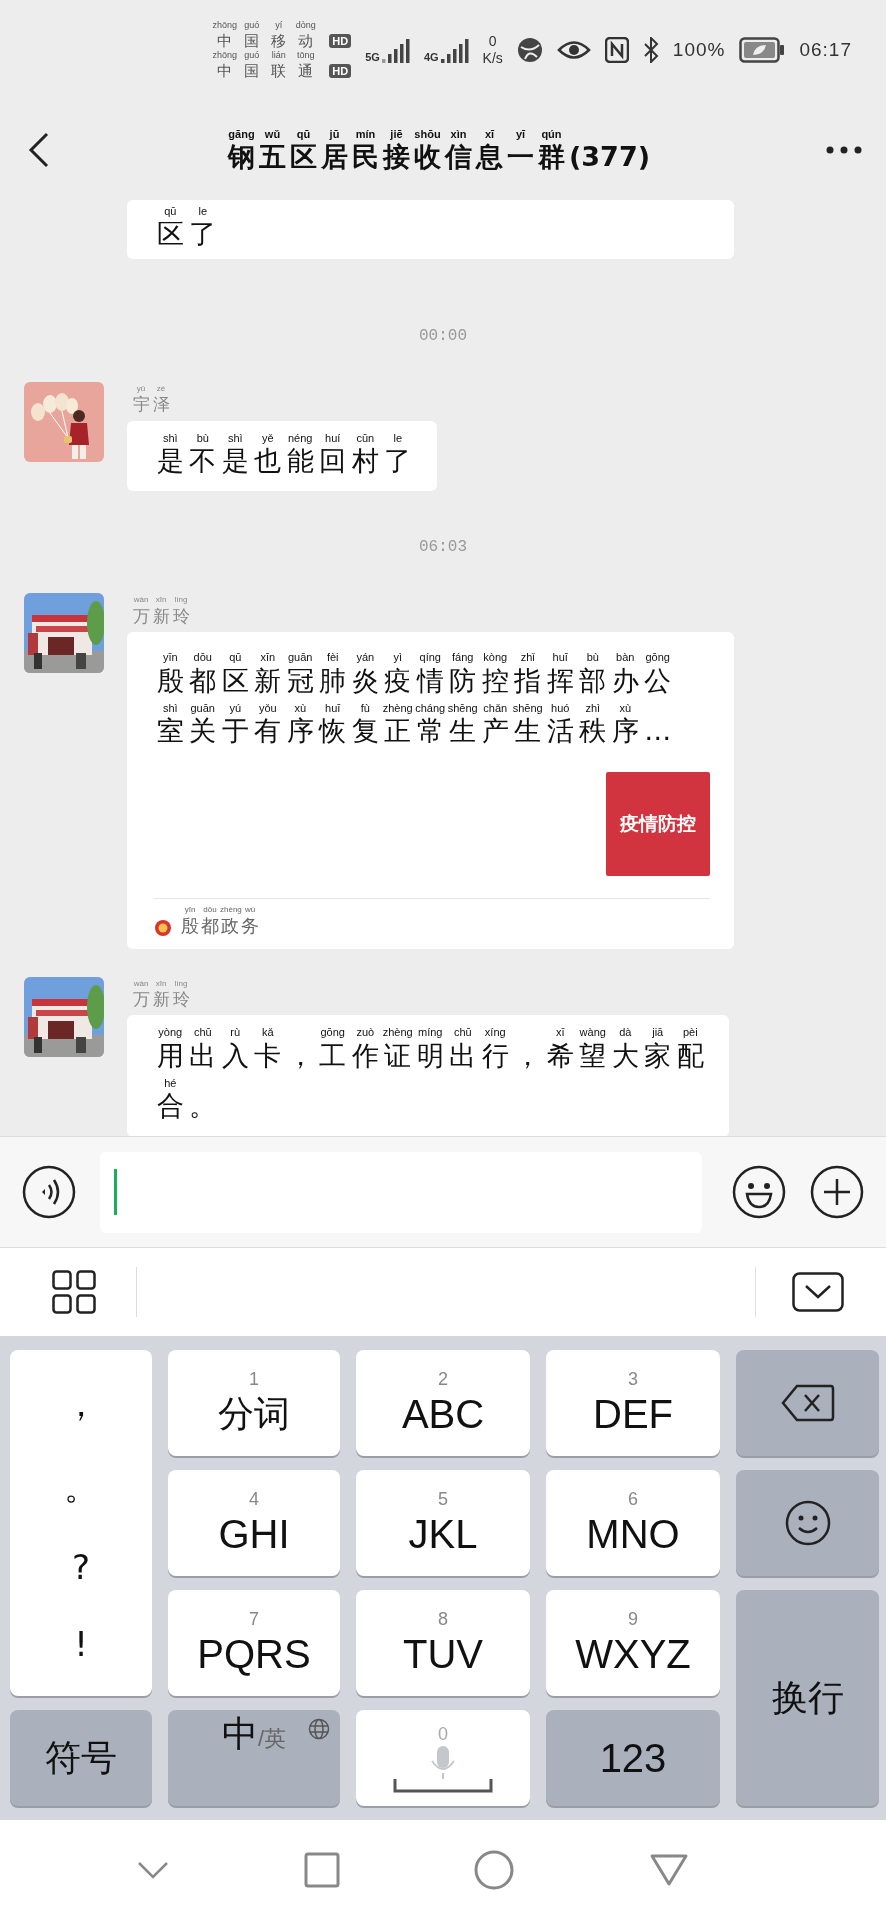  I want to click on nfc-icon, so click(616, 50).